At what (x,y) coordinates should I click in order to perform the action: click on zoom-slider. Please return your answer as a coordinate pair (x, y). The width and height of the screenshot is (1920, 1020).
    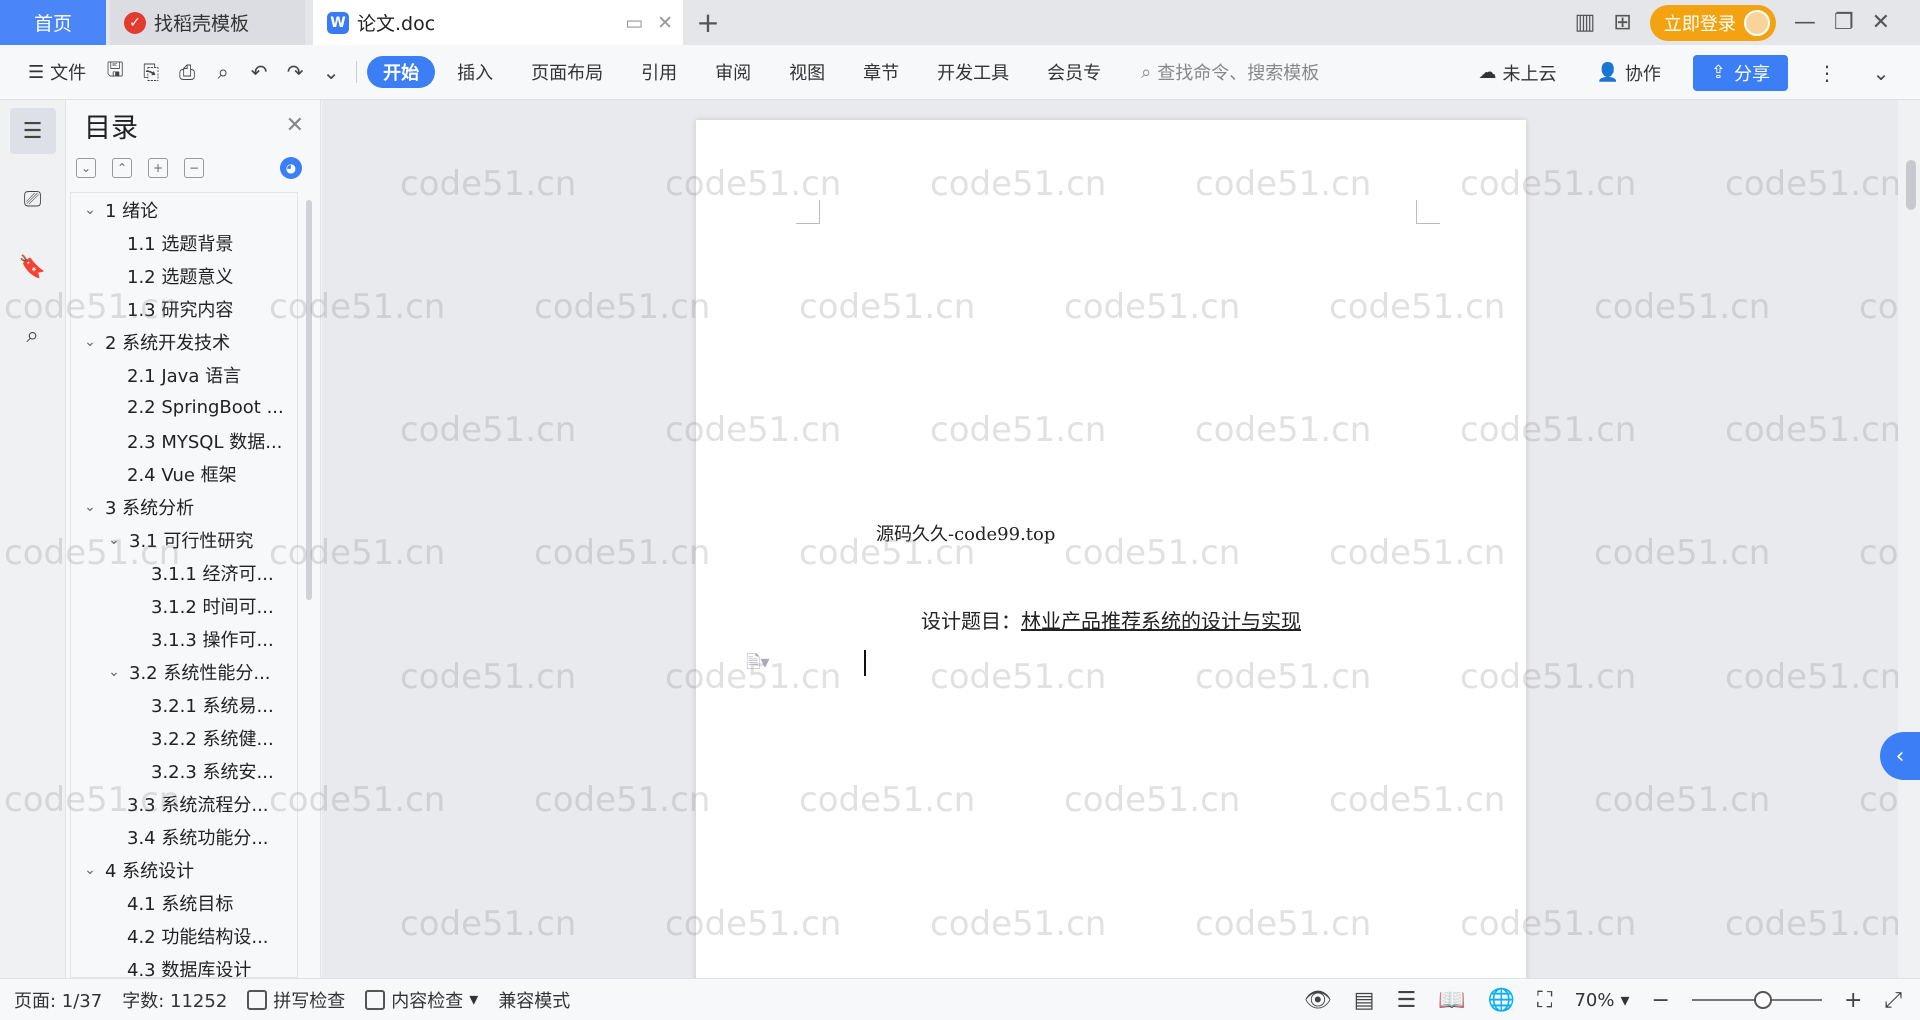
    Looking at the image, I should click on (1756, 1000).